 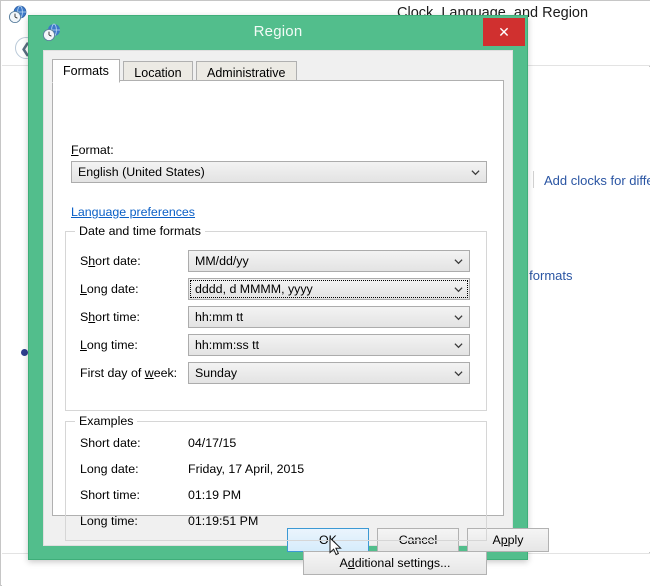 What do you see at coordinates (129, 373) in the screenshot?
I see `first-day-of-week-label: First day of week:` at bounding box center [129, 373].